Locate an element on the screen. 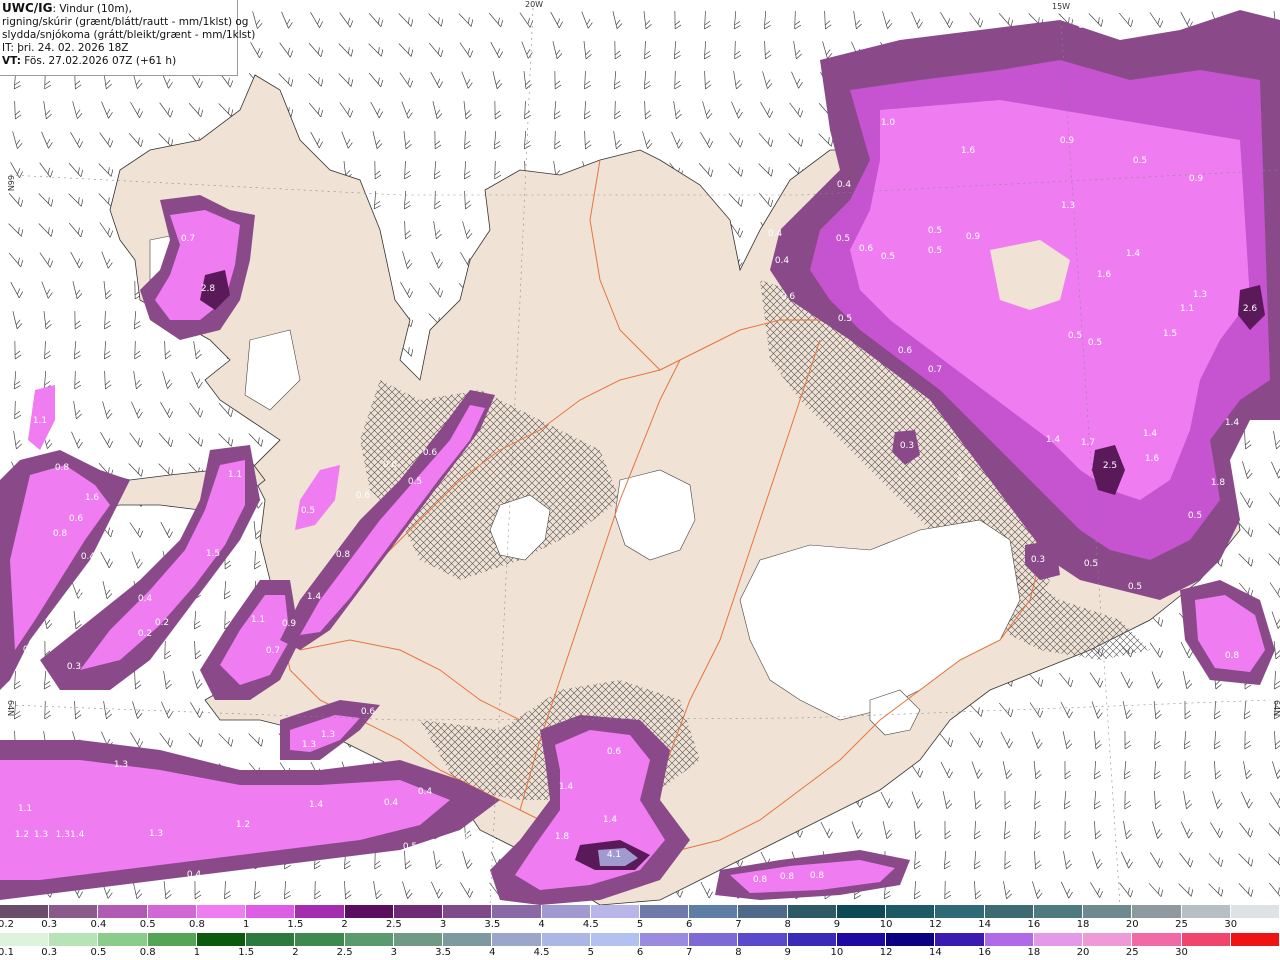 This screenshot has width=1280, height=960. title-line: UWC/IG: Vindur (10m), is located at coordinates (119, 9).